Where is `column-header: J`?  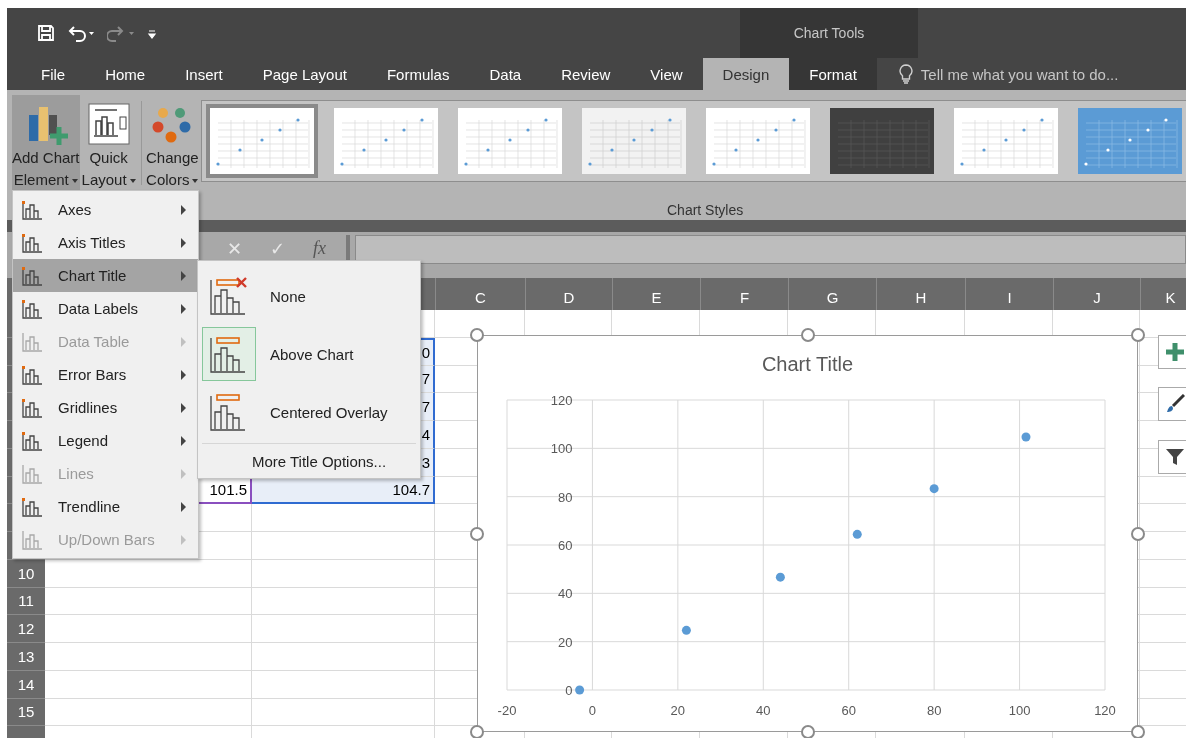 column-header: J is located at coordinates (1096, 294).